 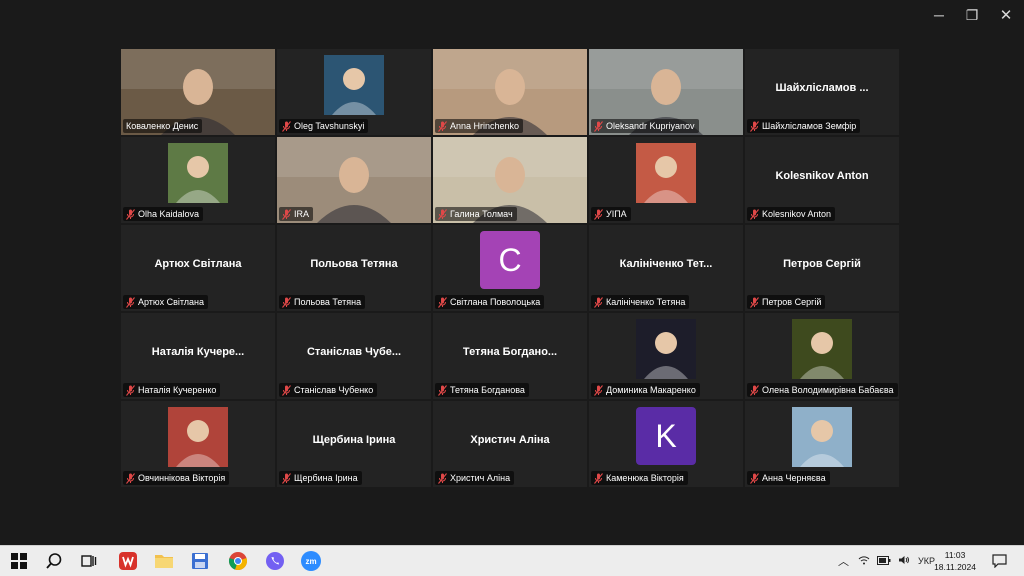 What do you see at coordinates (510, 444) in the screenshot?
I see `participant-tile: Христич Аліна Христич Аліна` at bounding box center [510, 444].